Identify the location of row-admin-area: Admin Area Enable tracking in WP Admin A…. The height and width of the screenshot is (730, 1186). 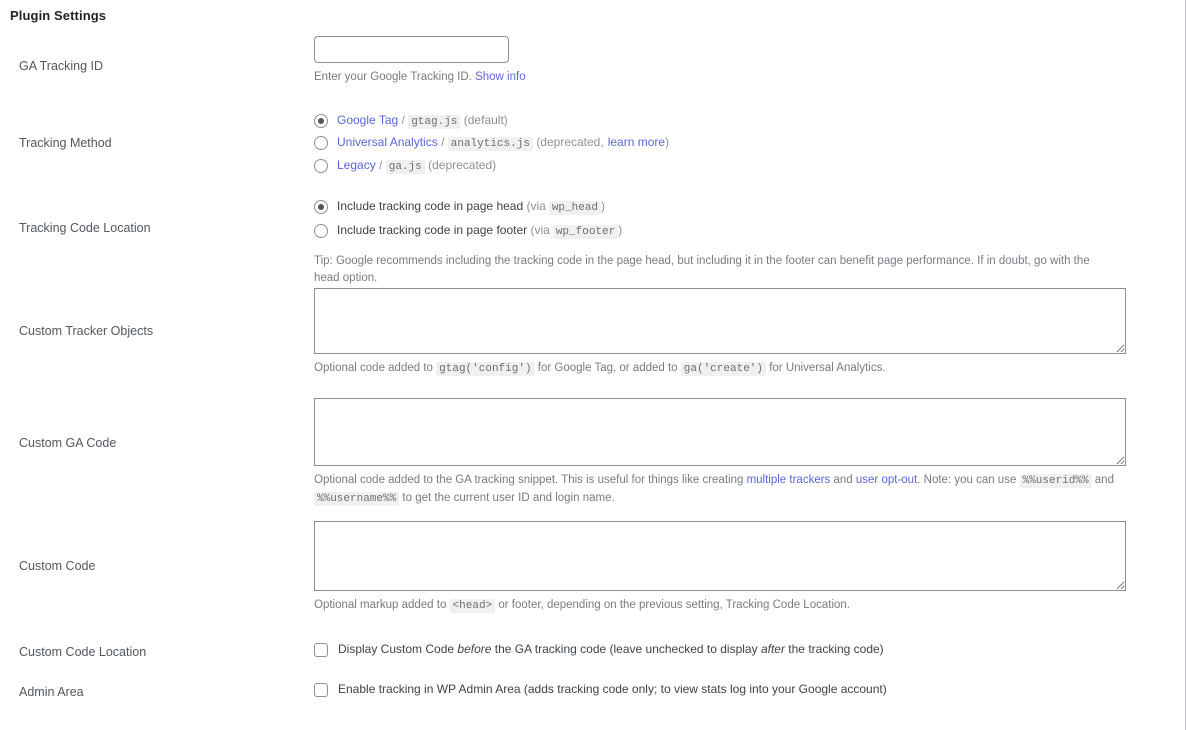
(590, 686).